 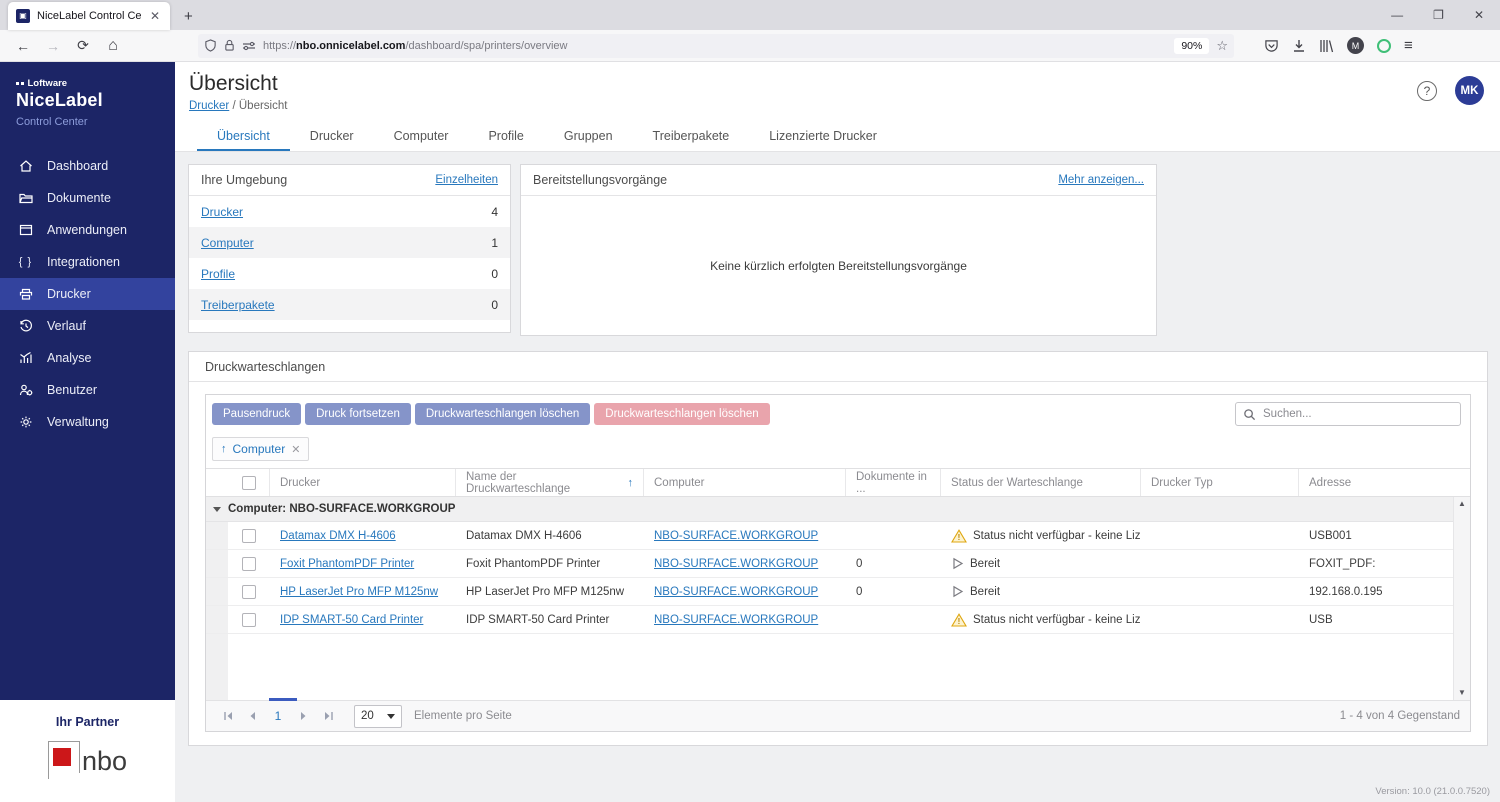 I want to click on vertical-scrollbar: ▲ ▼, so click(x=1461, y=598).